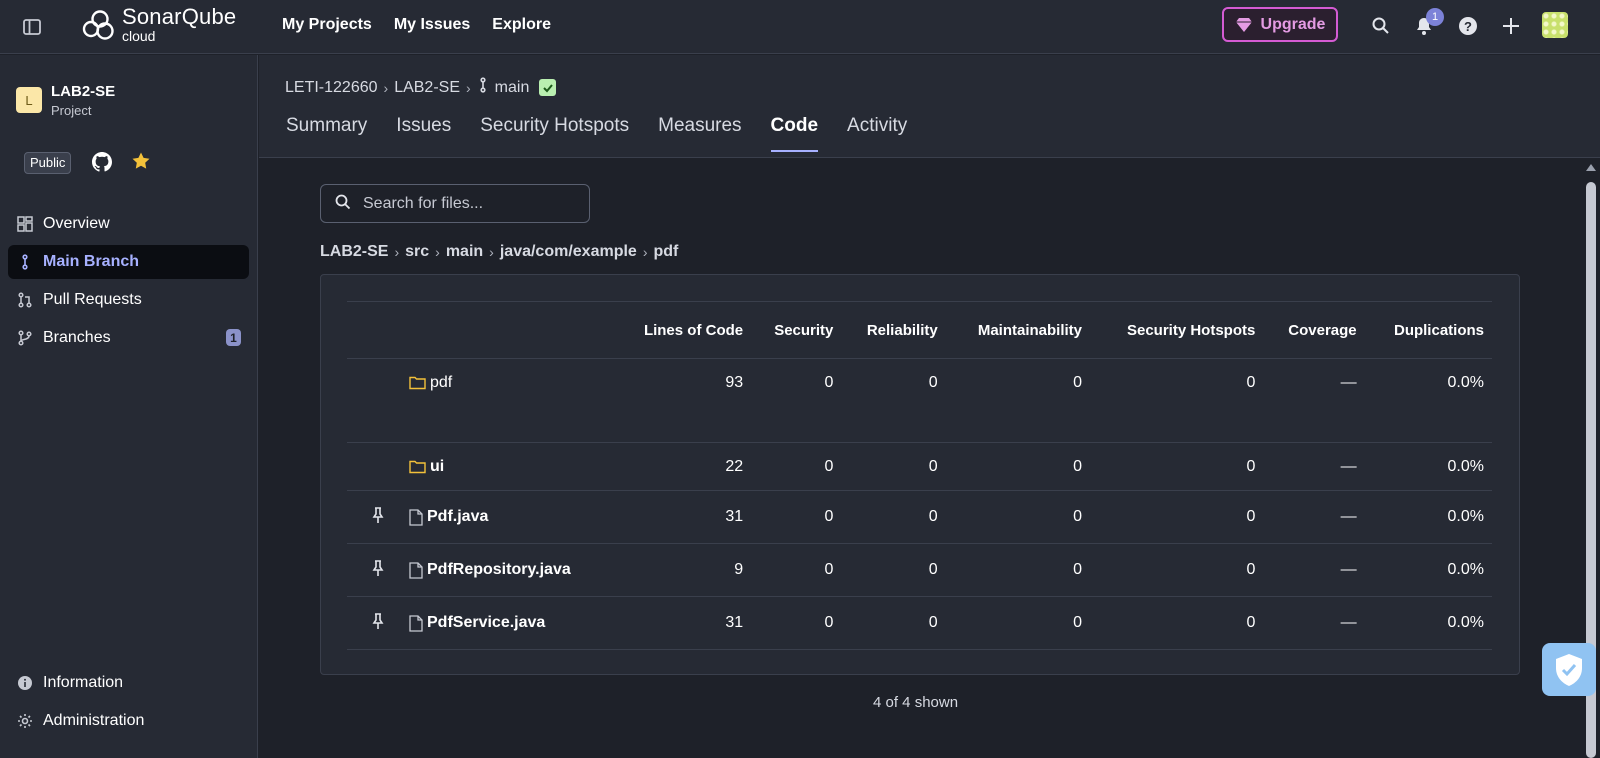  What do you see at coordinates (548, 87) in the screenshot?
I see `quality-gate-passed-icon` at bounding box center [548, 87].